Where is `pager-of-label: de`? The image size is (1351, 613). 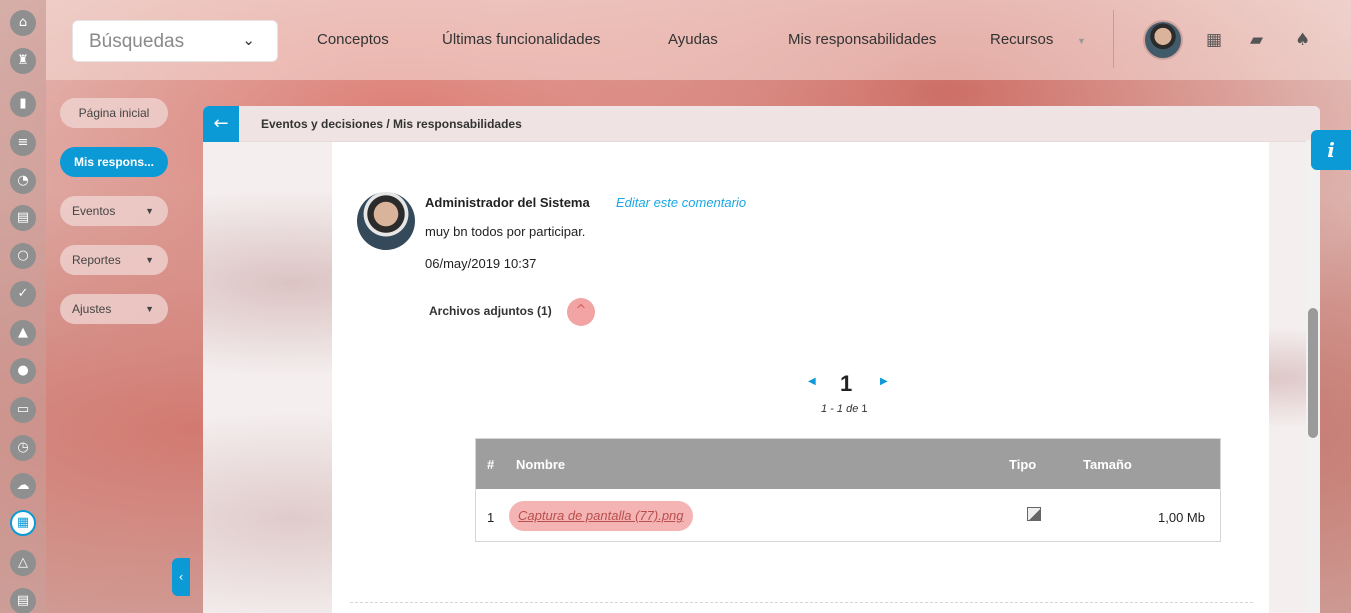 pager-of-label: de is located at coordinates (852, 409).